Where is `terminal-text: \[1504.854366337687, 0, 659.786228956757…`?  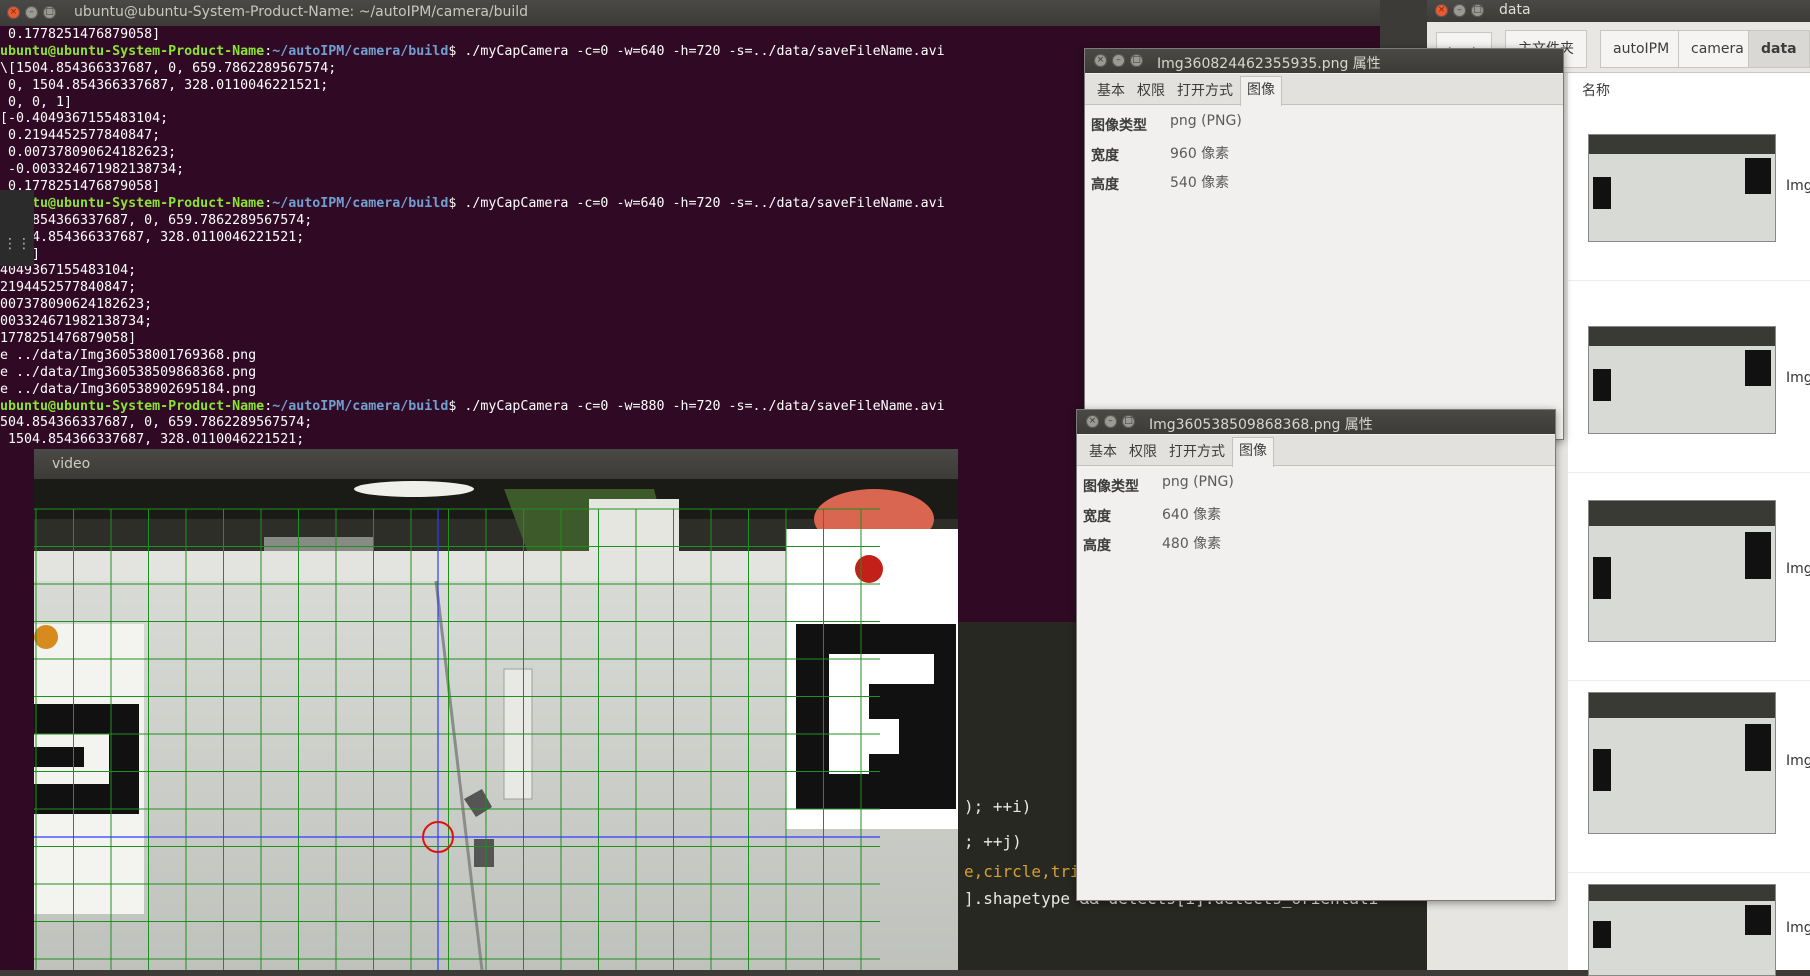 terminal-text: \[1504.854366337687, 0, 659.786228956757… is located at coordinates (168, 68).